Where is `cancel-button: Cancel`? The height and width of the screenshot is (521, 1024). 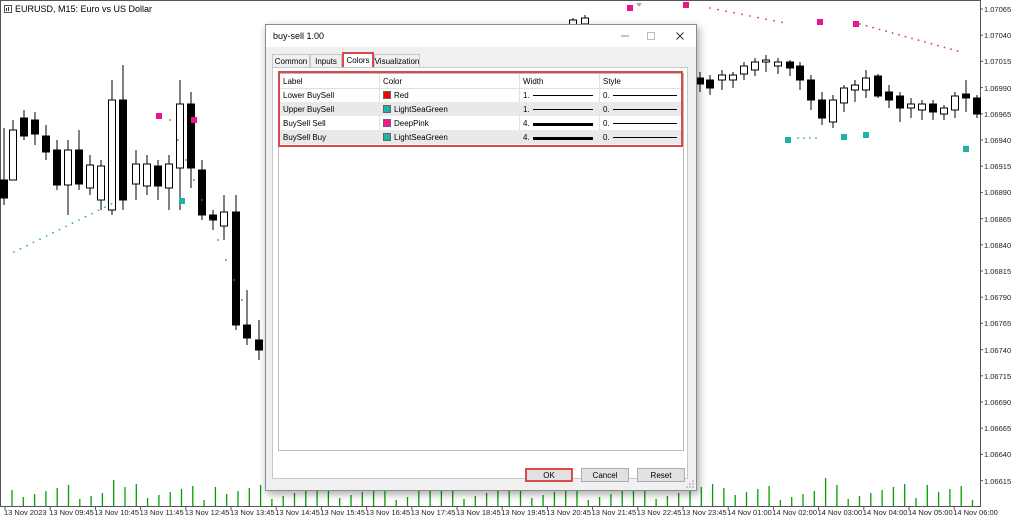 cancel-button: Cancel is located at coordinates (605, 475).